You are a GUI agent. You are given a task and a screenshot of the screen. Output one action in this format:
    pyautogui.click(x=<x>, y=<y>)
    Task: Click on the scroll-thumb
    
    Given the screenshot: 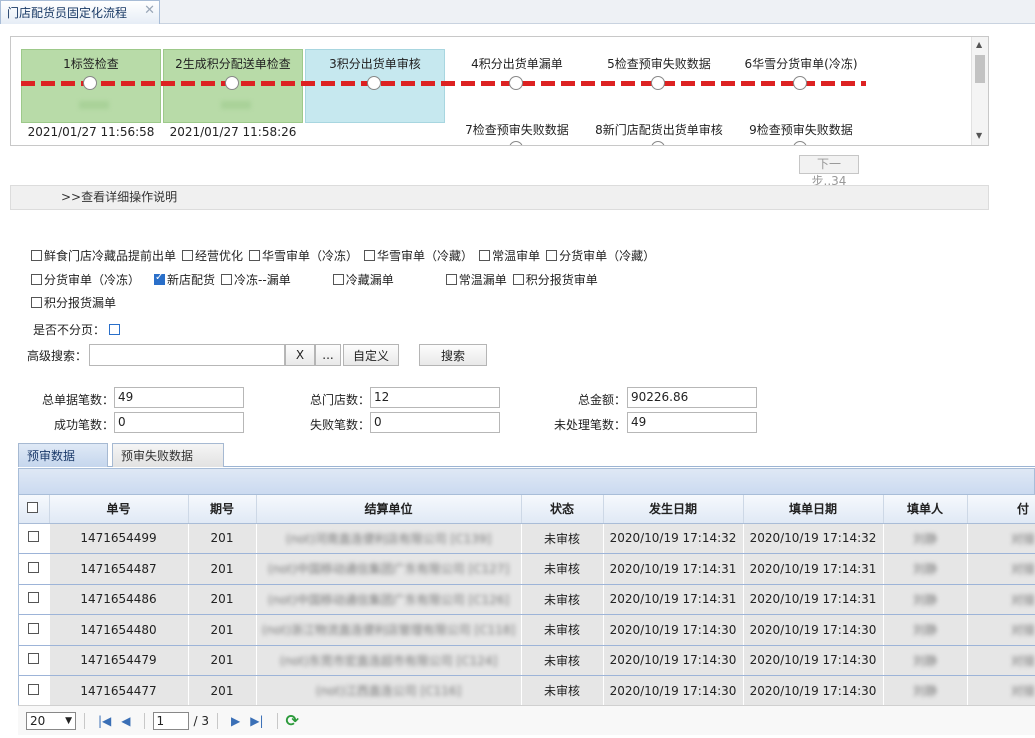 What is the action you would take?
    pyautogui.click(x=980, y=69)
    